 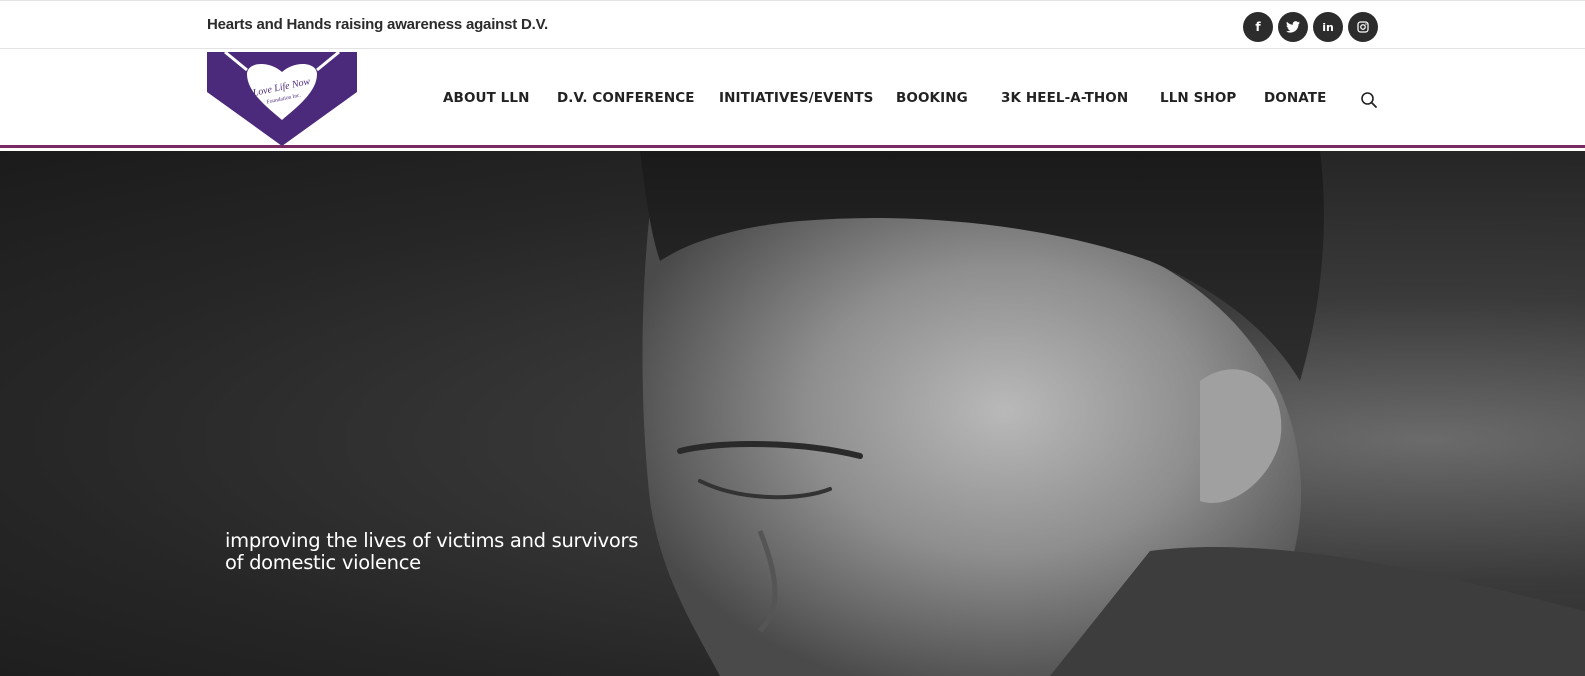 I want to click on nav-about-lln: ABOUT LLN, so click(x=486, y=98).